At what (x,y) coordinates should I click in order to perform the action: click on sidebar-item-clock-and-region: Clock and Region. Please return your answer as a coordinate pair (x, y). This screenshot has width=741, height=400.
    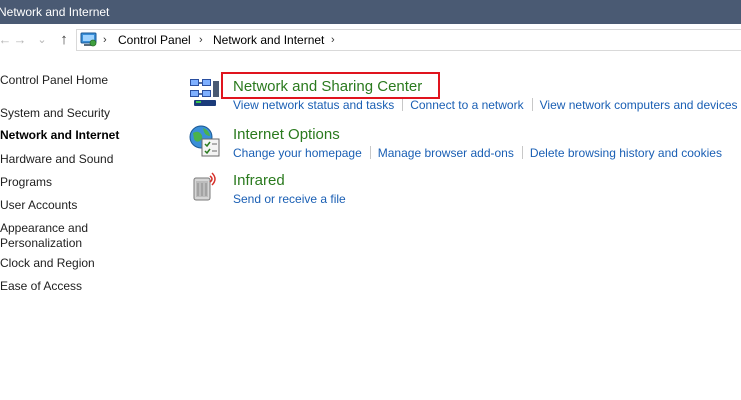
    Looking at the image, I should click on (47, 263).